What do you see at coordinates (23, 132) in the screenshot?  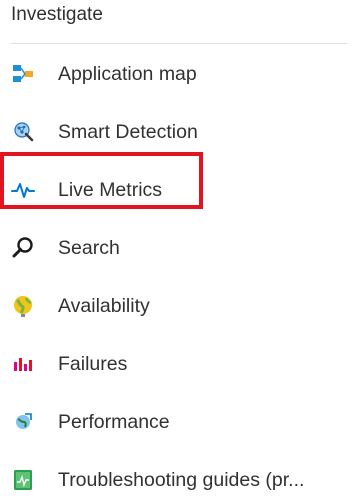 I see `smart-detection-icon` at bounding box center [23, 132].